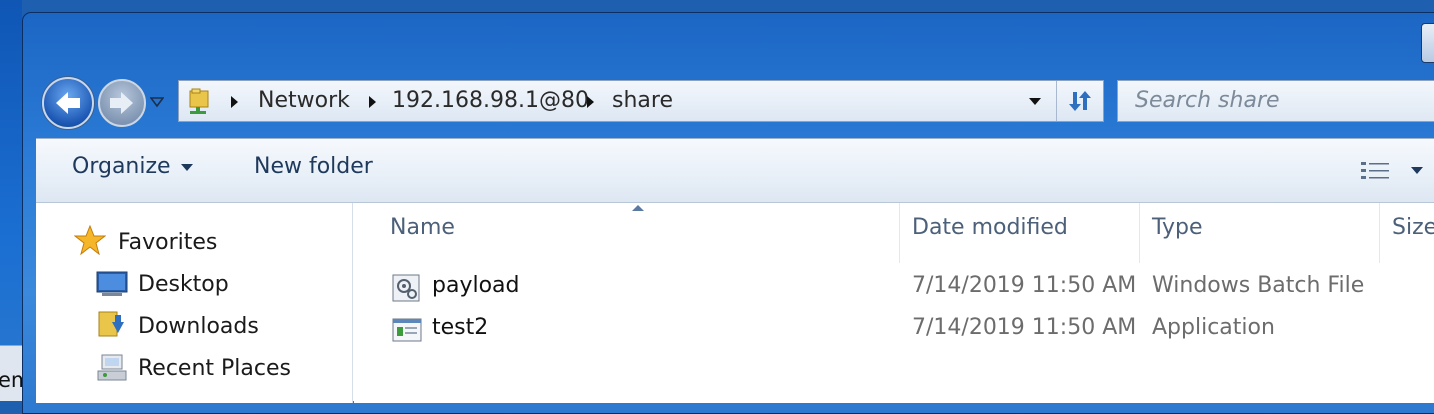 The height and width of the screenshot is (414, 1434). I want to click on new-folder-button: New folder, so click(313, 166).